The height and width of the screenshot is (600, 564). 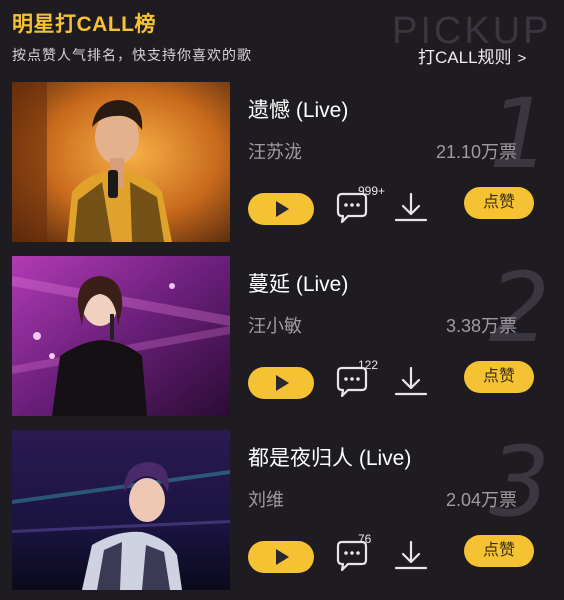 I want to click on vote-count: 2.04万票, so click(x=481, y=500).